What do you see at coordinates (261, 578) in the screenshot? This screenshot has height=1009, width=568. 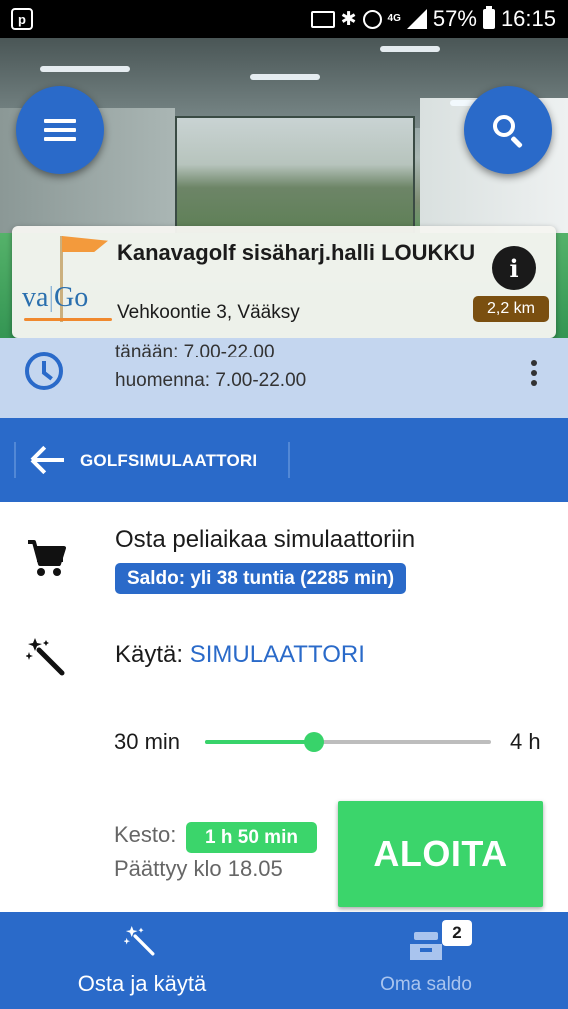 I see `balance-badge: Saldo: yli 38 tuntia (2285 min)` at bounding box center [261, 578].